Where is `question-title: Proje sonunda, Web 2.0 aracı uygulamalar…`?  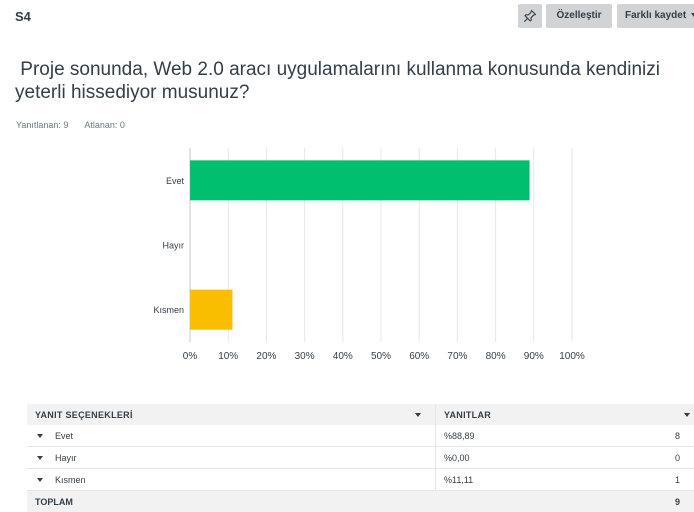
question-title: Proje sonunda, Web 2.0 aracı uygulamalar… is located at coordinates (354, 81).